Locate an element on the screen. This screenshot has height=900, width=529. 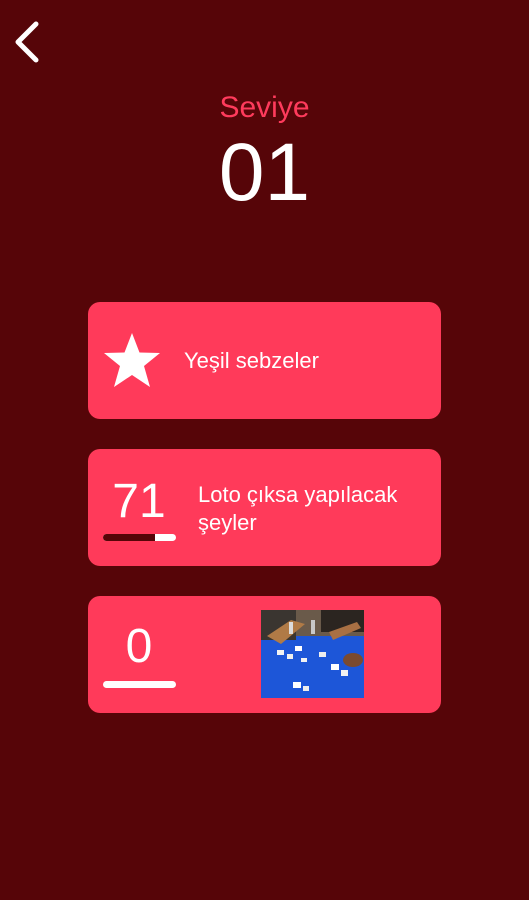
card-title: Loto çıksa yapılacak şeyler is located at coordinates (298, 508).